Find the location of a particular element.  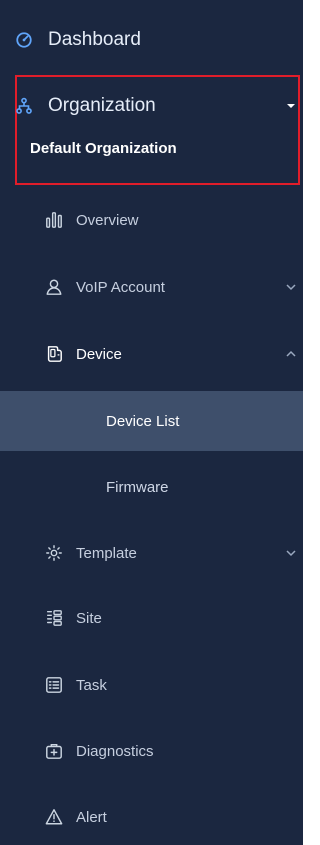

sidebar-item-overview: Overview is located at coordinates (151, 220).